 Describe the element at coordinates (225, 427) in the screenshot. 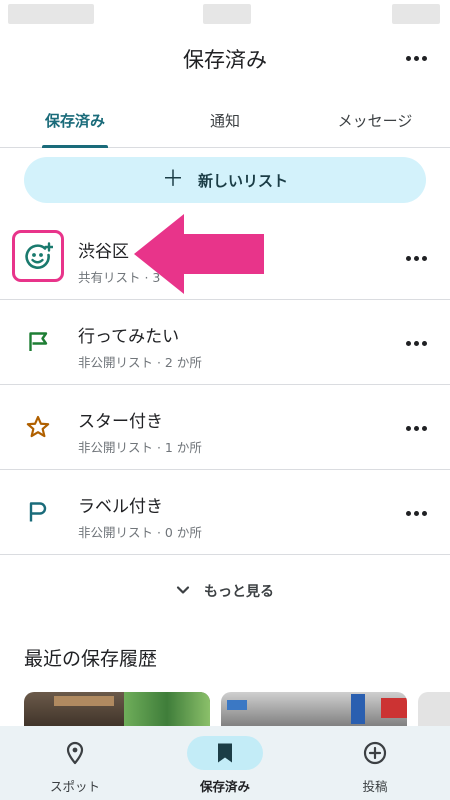

I see `list-item-starred: スター付き 非公開リスト · 1 か所` at that location.